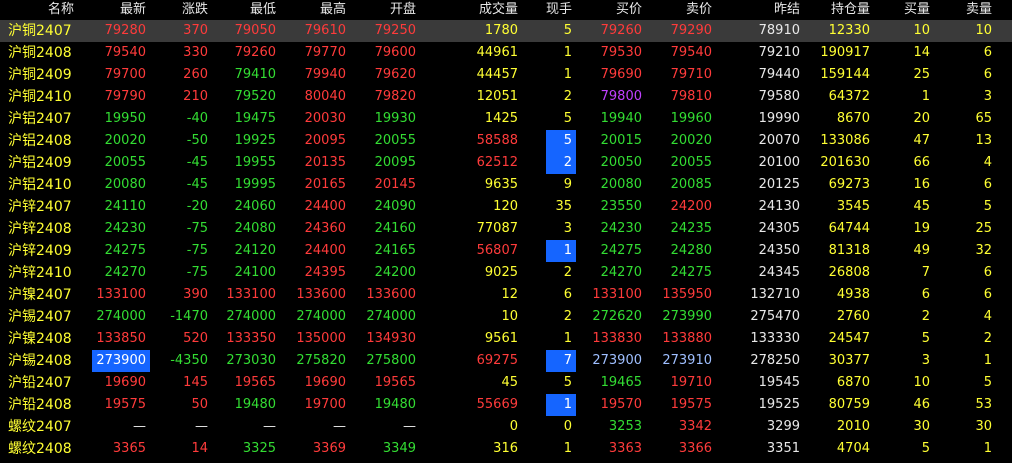  I want to click on open-price-cell: 24165, so click(395, 250).